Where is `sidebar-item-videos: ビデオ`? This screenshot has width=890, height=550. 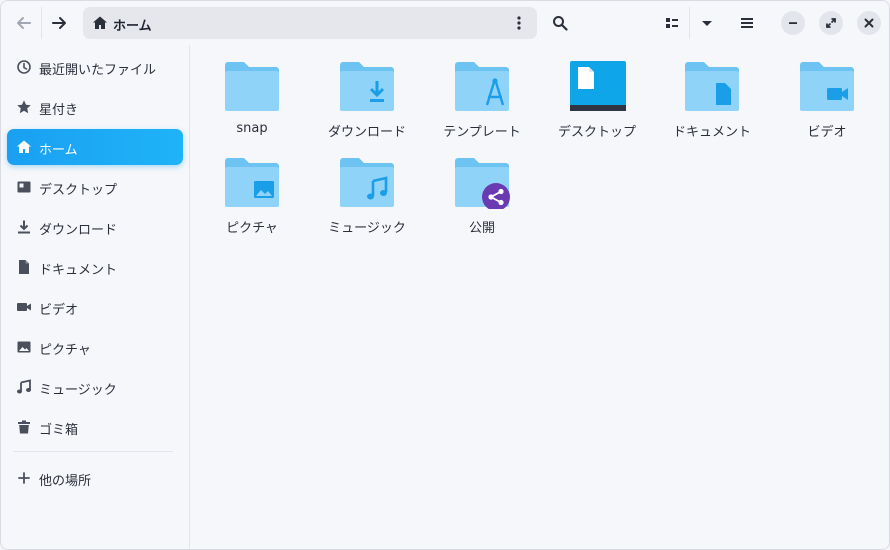 sidebar-item-videos: ビデオ is located at coordinates (95, 307).